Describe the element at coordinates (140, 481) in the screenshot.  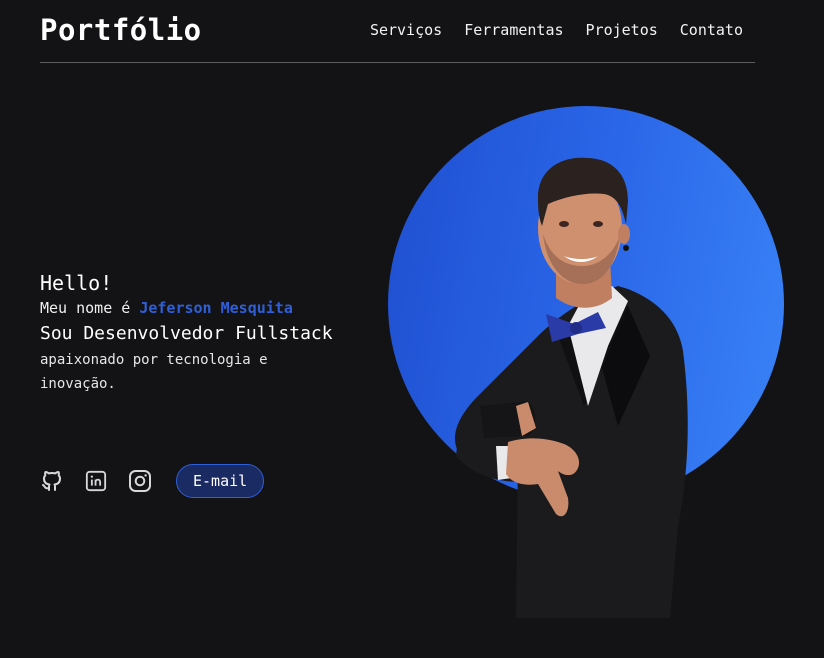
I see `instagram-icon` at that location.